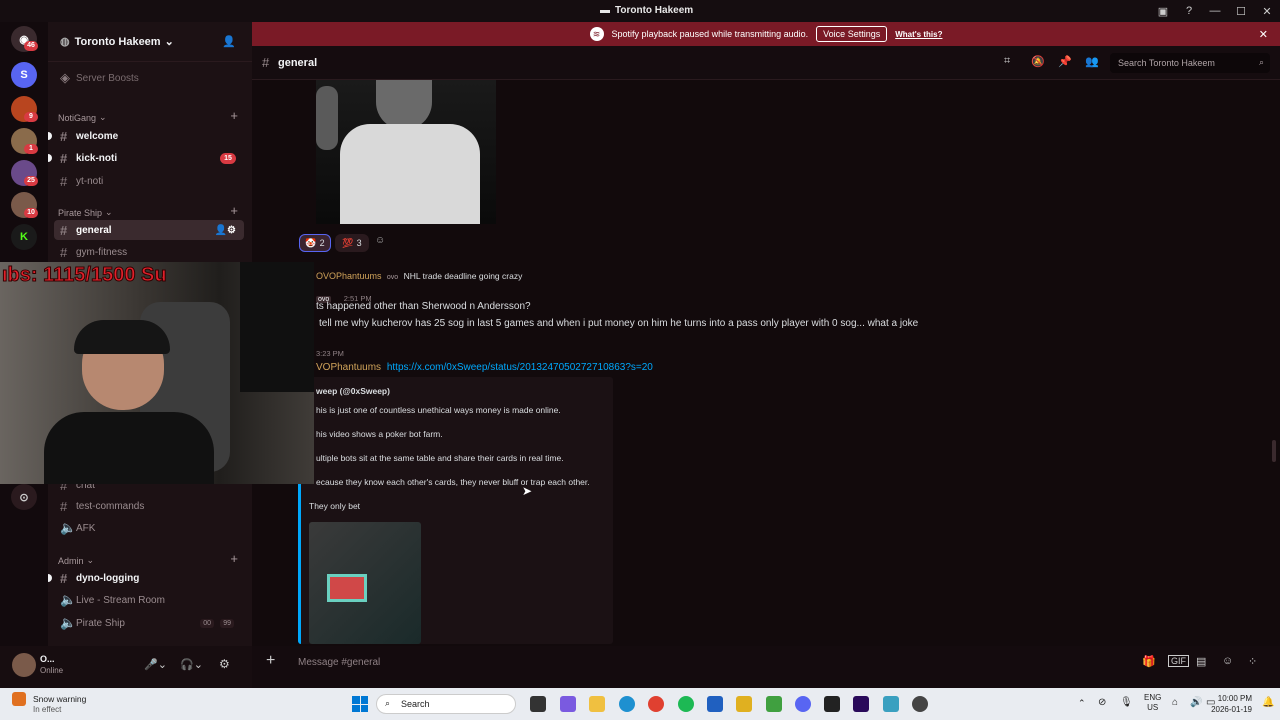  I want to click on user-settings-icon: ⚙, so click(224, 664).